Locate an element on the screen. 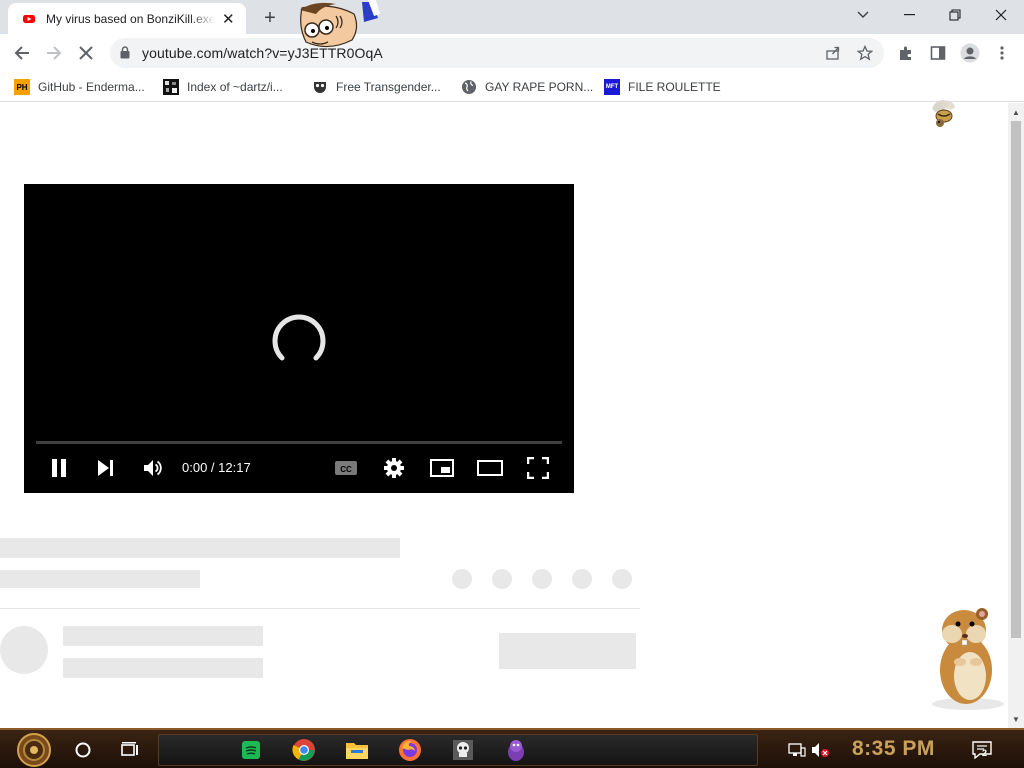 This screenshot has height=768, width=1024. miniplayer-icon is located at coordinates (442, 468).